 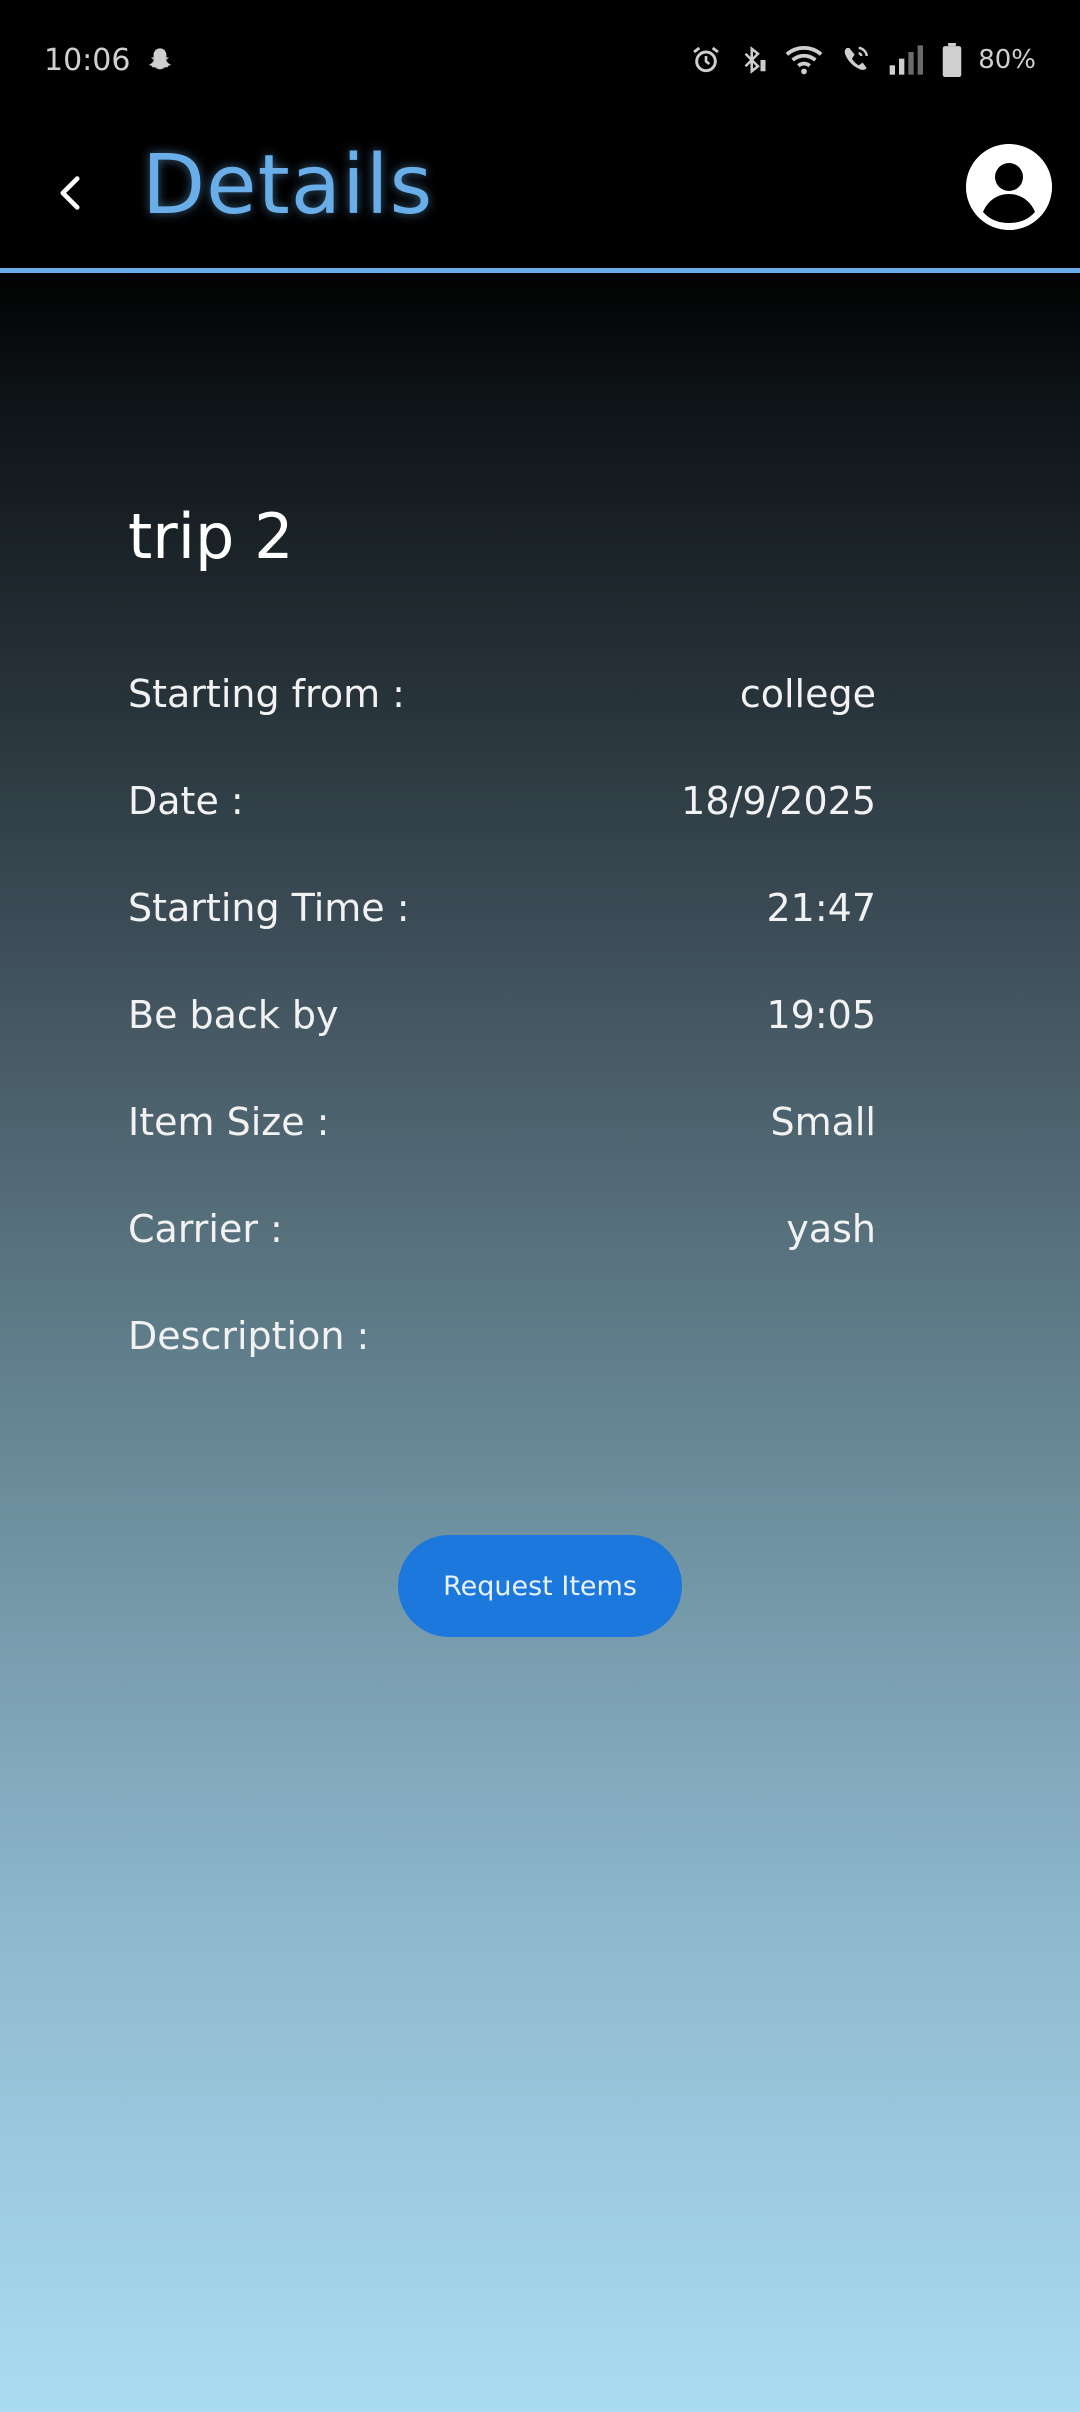 What do you see at coordinates (502, 693) in the screenshot?
I see `detail-row-starting-from: Starting from : college` at bounding box center [502, 693].